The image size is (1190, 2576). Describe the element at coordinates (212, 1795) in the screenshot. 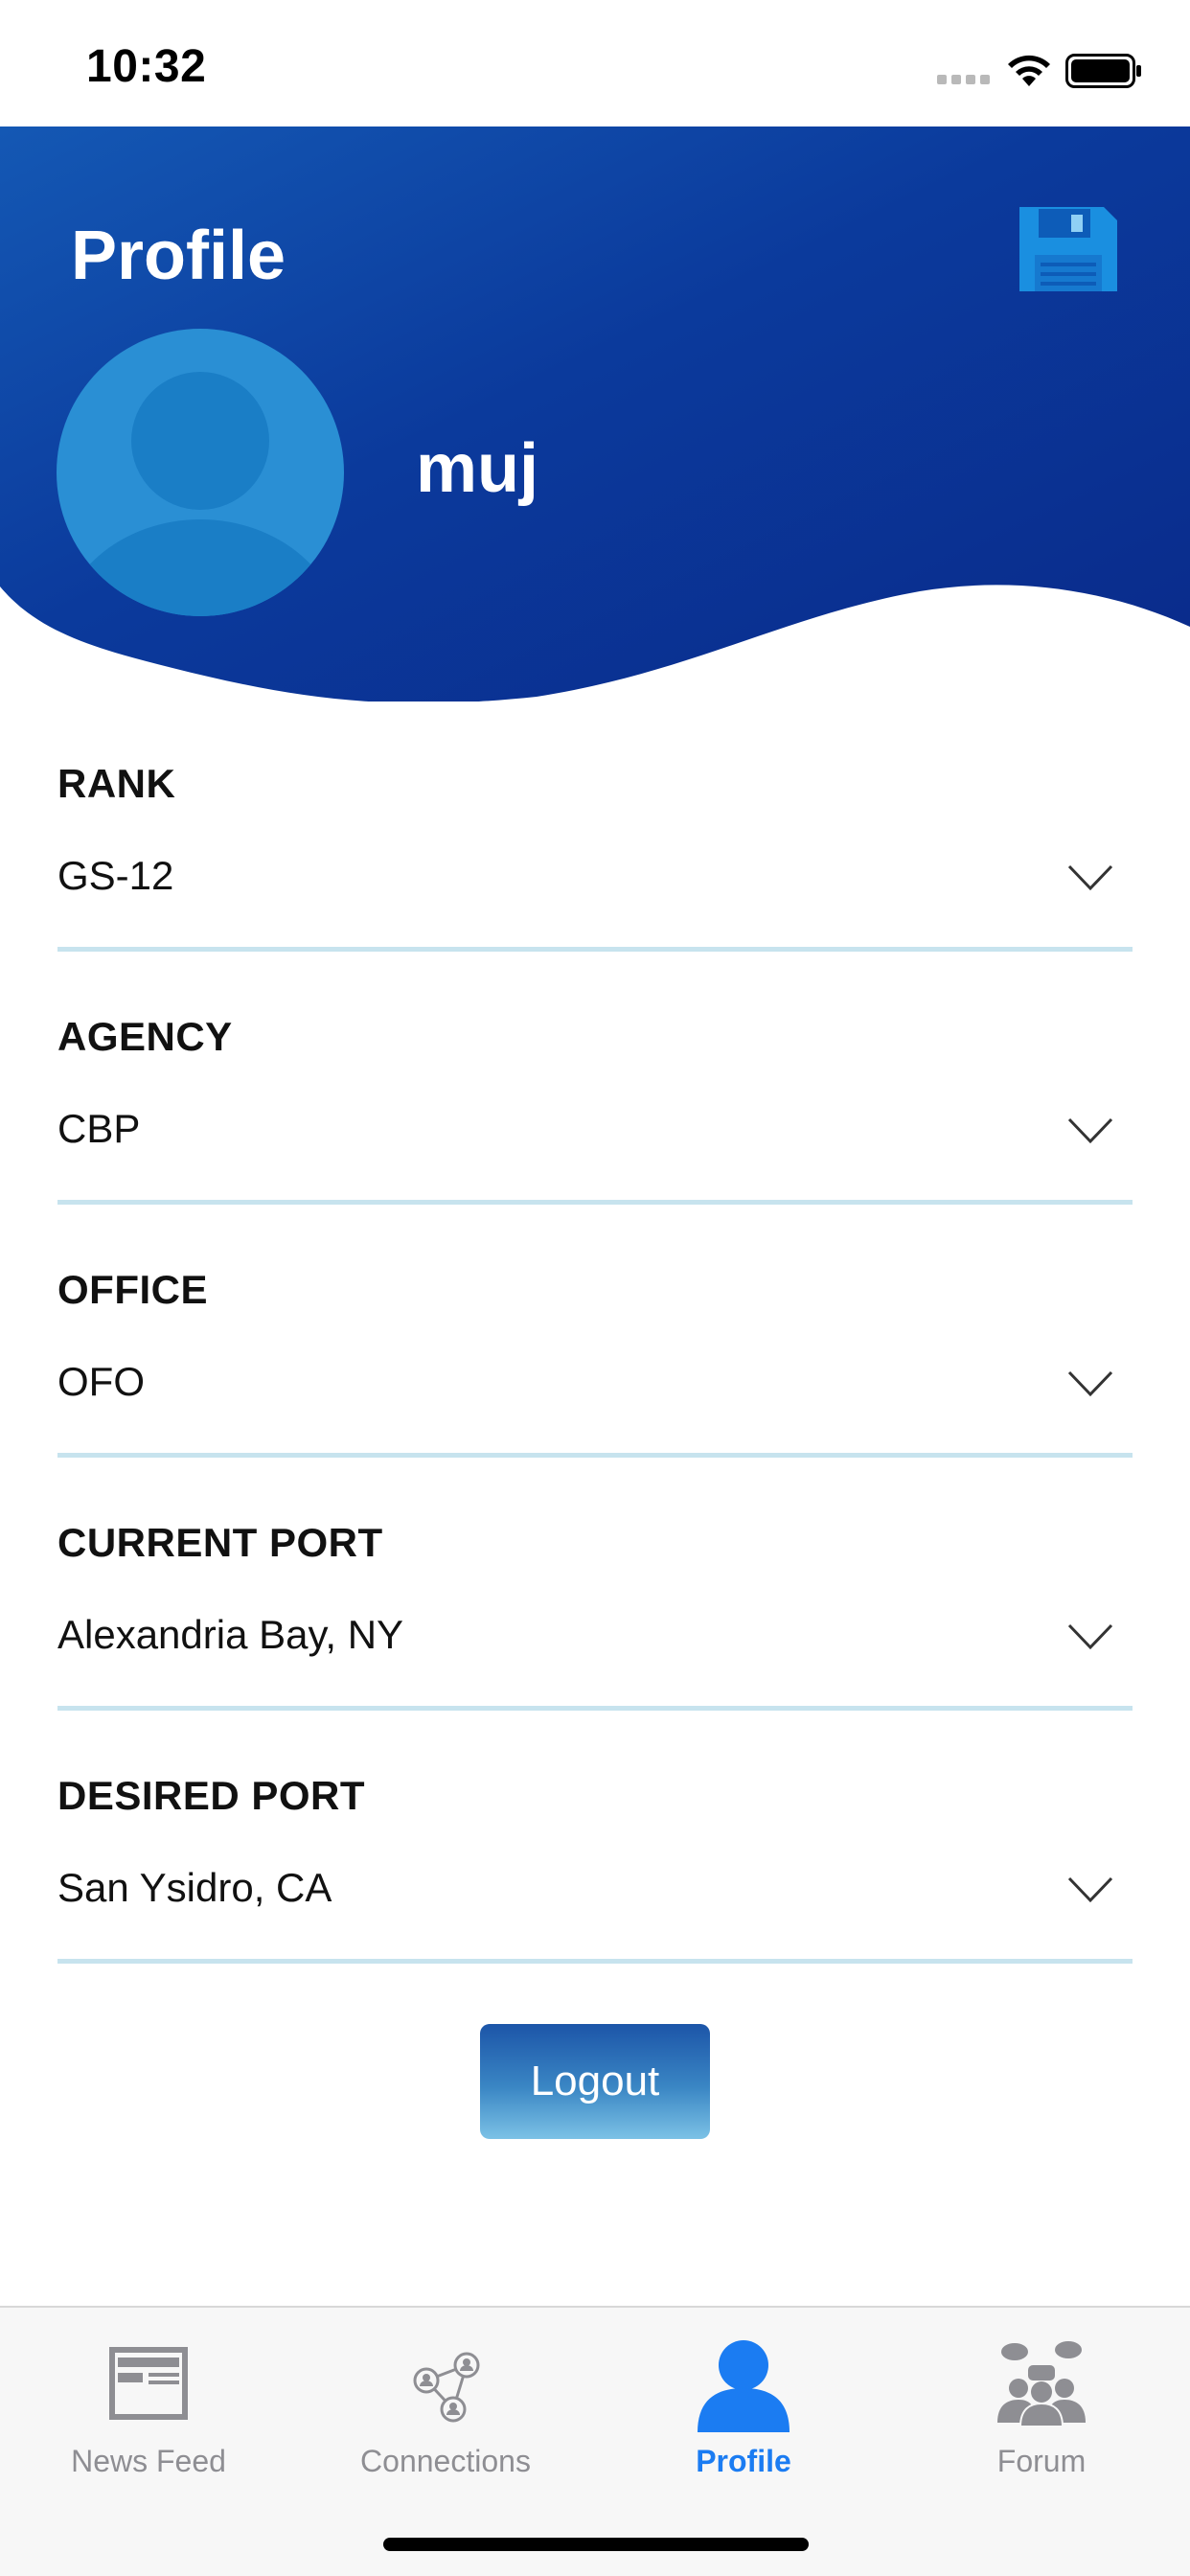

I see `field-label: DESIRED PORT` at that location.